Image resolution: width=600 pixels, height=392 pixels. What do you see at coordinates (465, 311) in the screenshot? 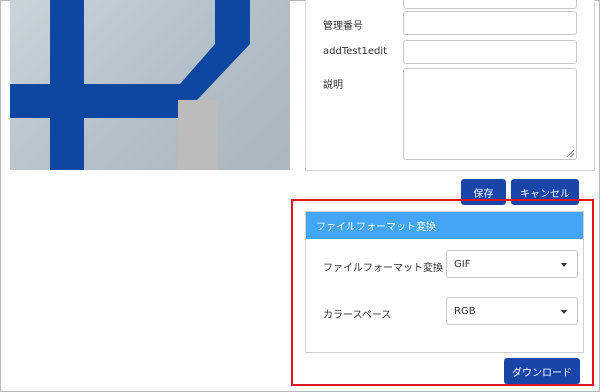
I see `color-space-value: RGB` at bounding box center [465, 311].